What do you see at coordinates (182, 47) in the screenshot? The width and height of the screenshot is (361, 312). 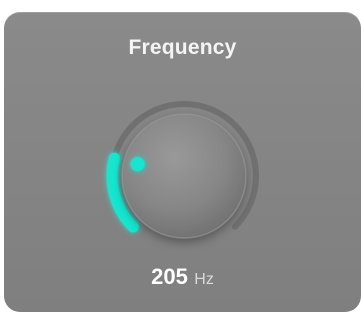 I see `control-title: Frequency` at bounding box center [182, 47].